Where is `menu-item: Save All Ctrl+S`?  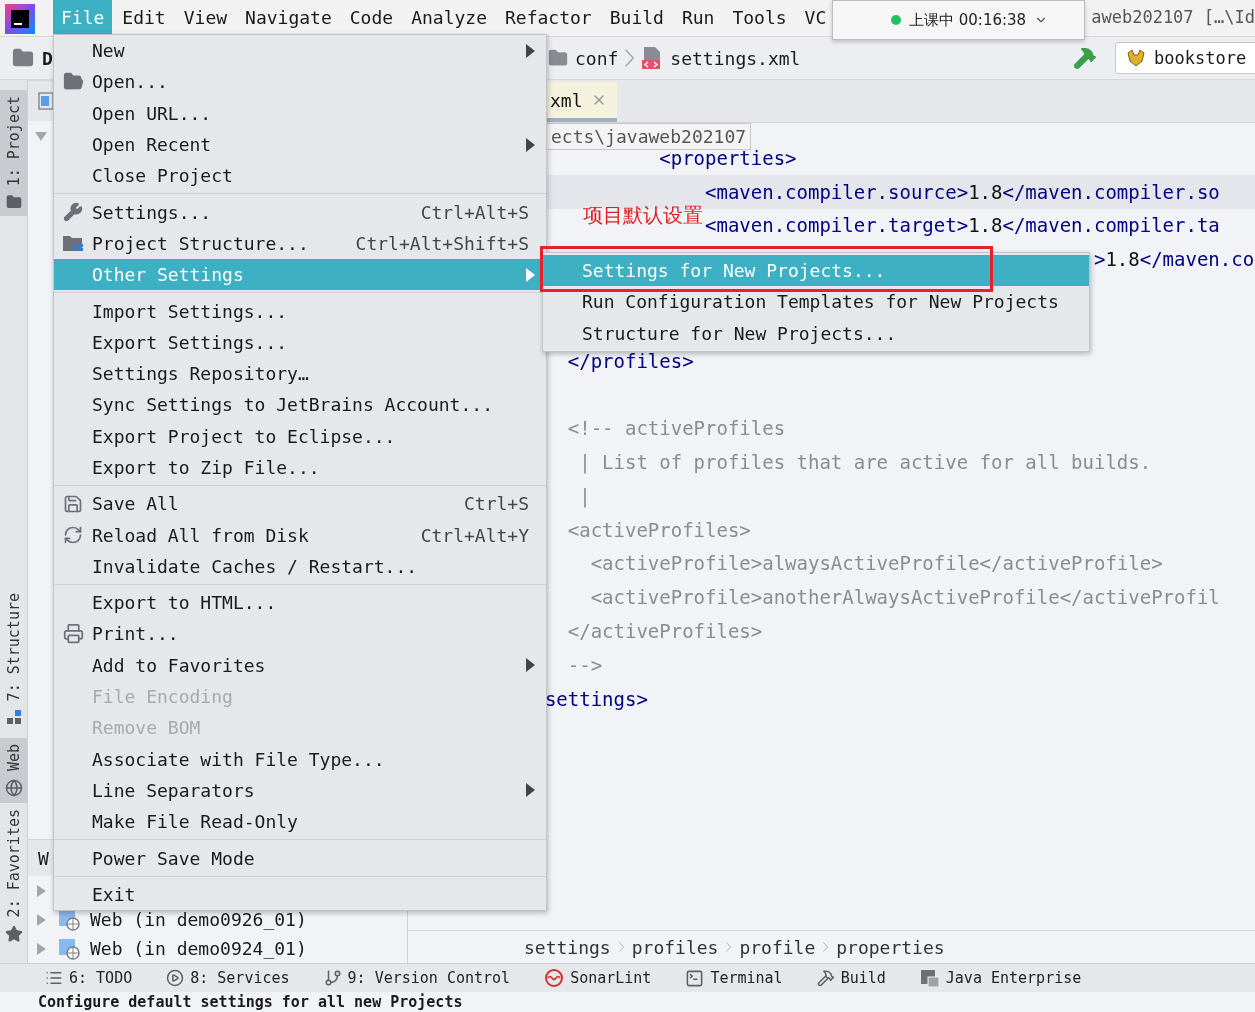
menu-item: Save All Ctrl+S is located at coordinates (300, 504).